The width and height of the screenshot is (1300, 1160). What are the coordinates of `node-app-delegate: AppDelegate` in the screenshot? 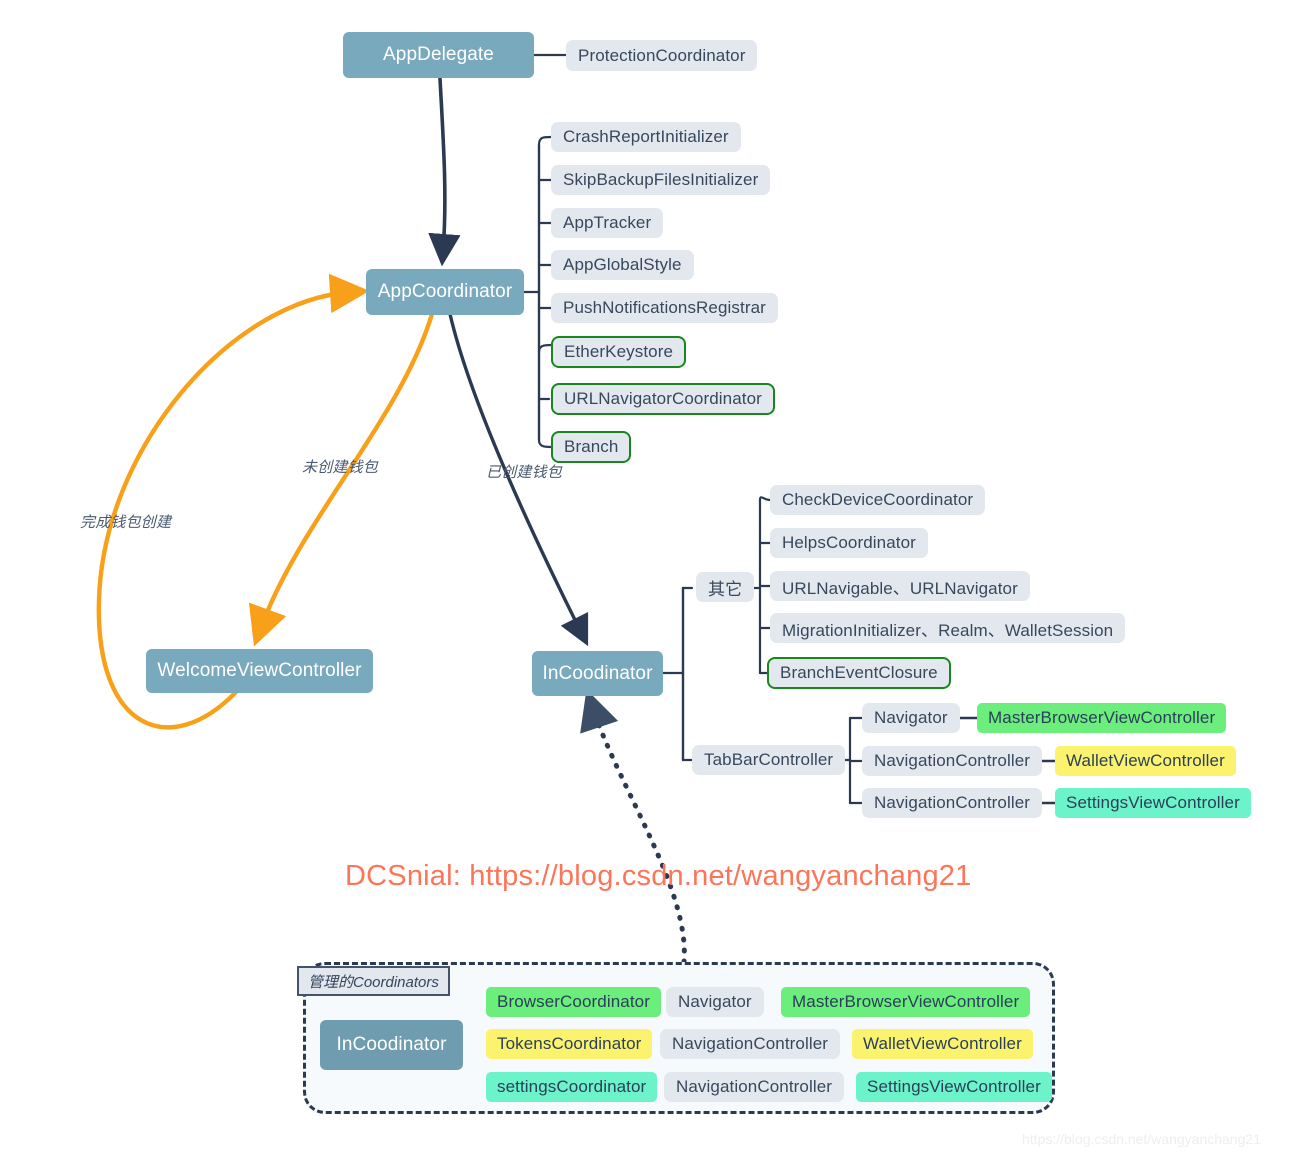 It's located at (438, 55).